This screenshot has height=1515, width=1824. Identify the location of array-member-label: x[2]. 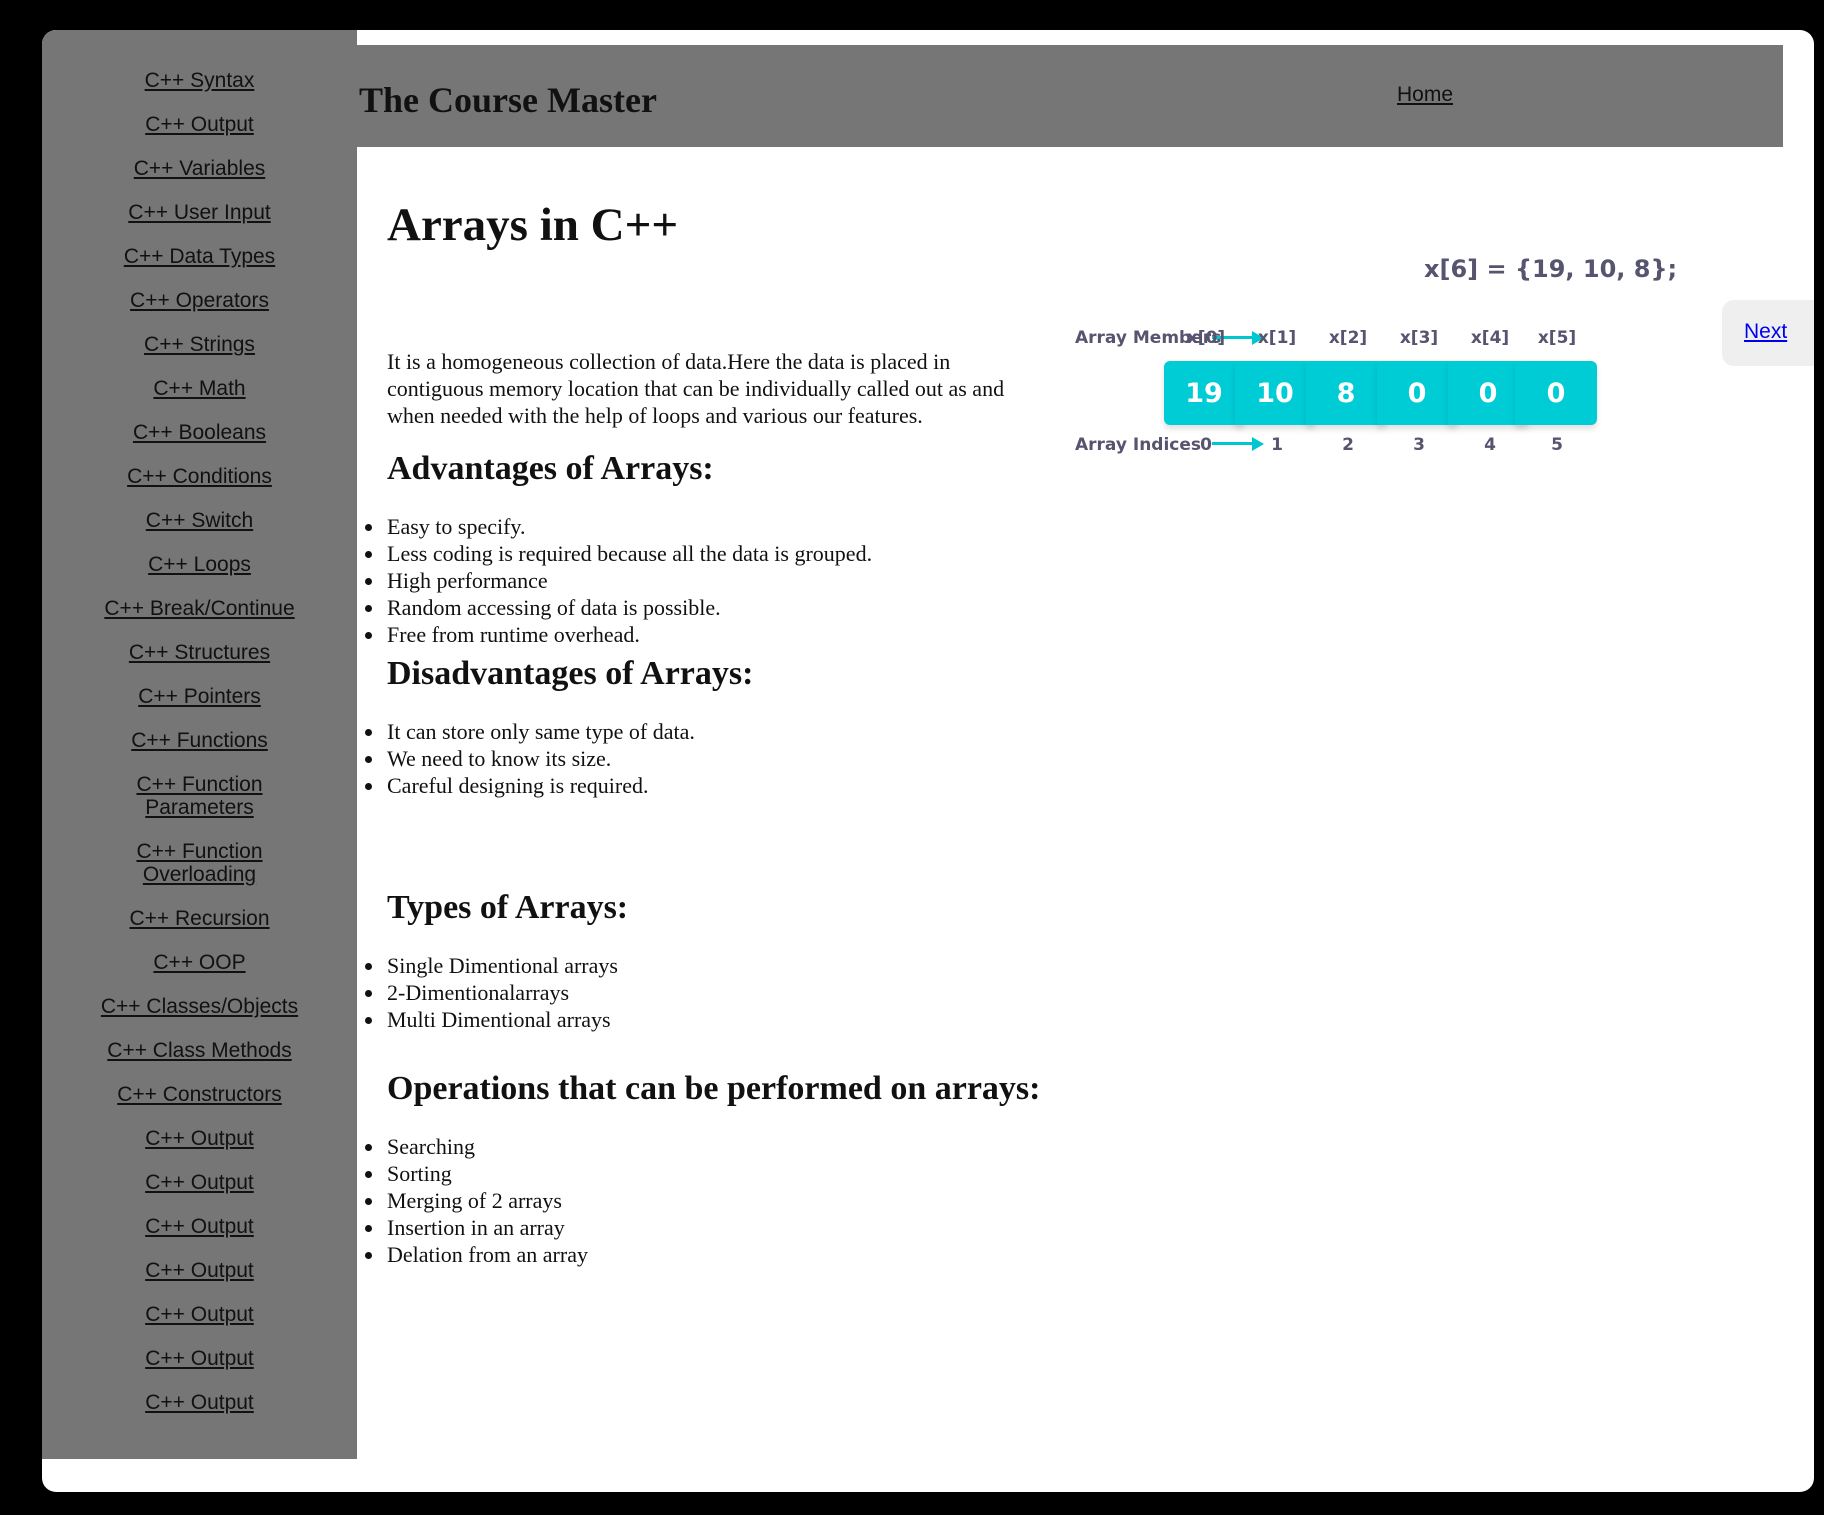
(1348, 338).